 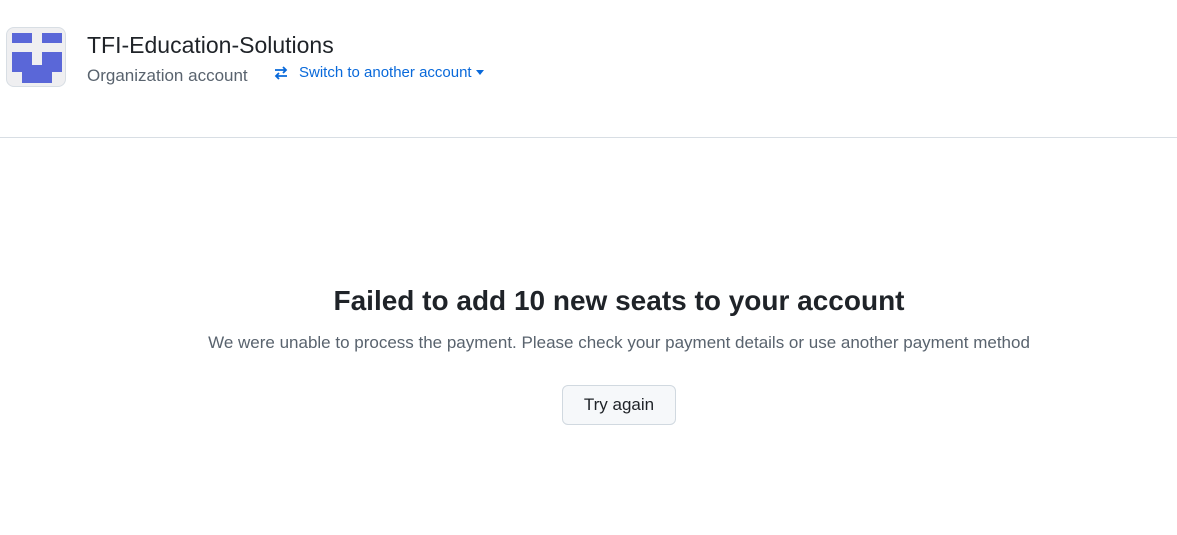 I want to click on org-logo-icon, so click(x=37, y=58).